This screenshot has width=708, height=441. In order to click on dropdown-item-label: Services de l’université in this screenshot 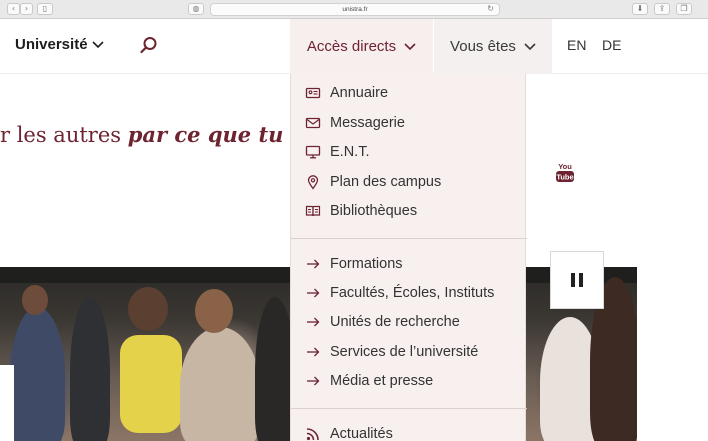, I will do `click(404, 352)`.